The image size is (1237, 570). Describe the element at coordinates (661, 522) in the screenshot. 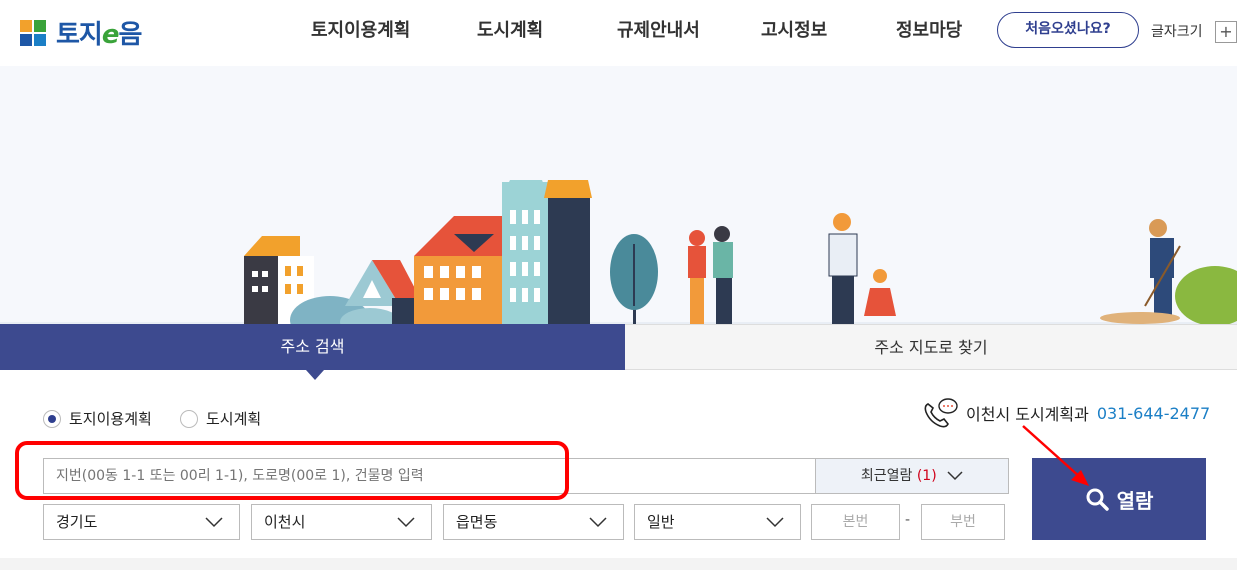

I see `land-type-value: 일반` at that location.